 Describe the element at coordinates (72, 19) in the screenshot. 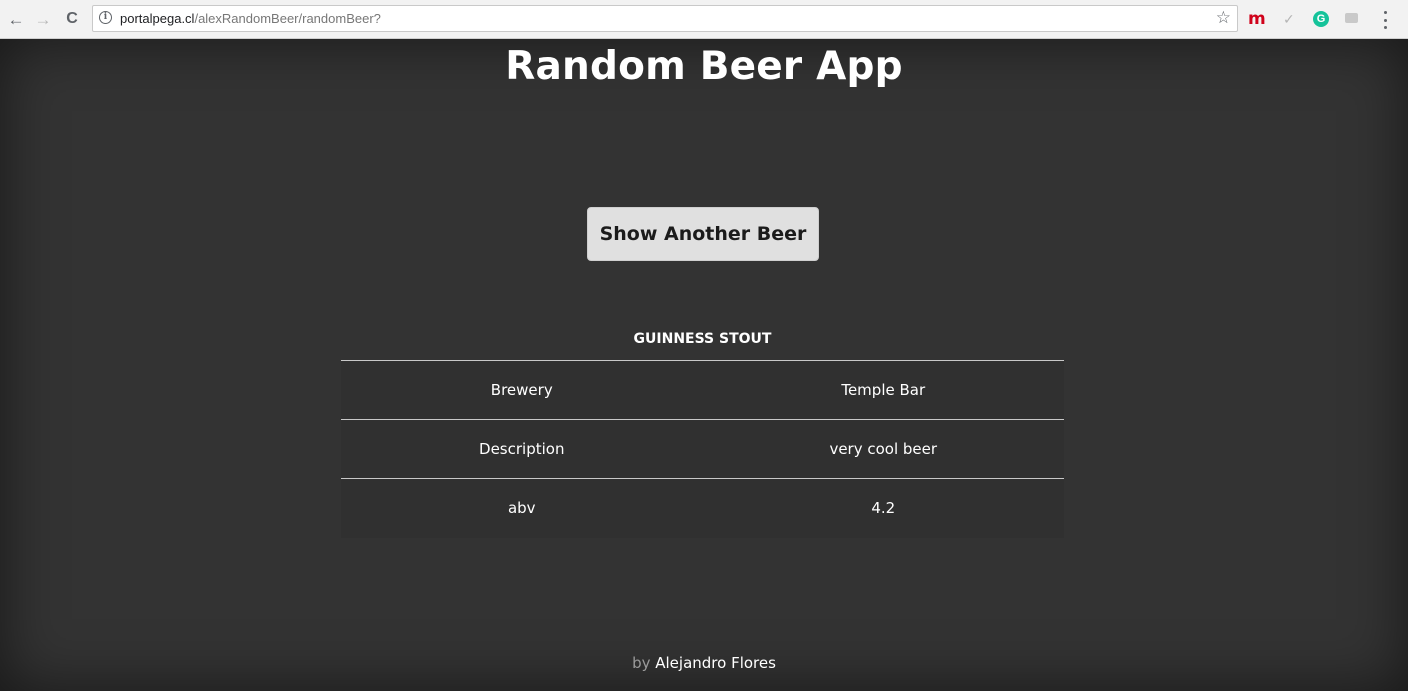

I see `reload-icon: C` at that location.